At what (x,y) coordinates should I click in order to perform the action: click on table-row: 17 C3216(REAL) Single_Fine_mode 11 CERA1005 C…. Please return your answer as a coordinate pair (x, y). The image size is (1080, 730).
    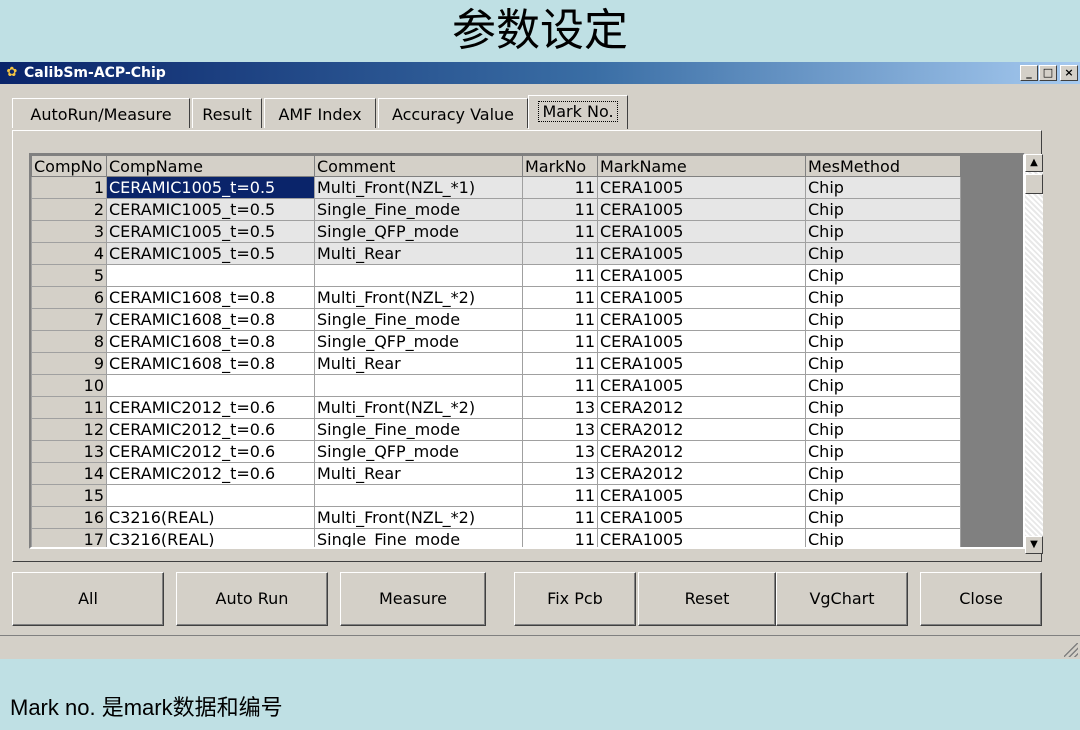
    Looking at the image, I should click on (496, 537).